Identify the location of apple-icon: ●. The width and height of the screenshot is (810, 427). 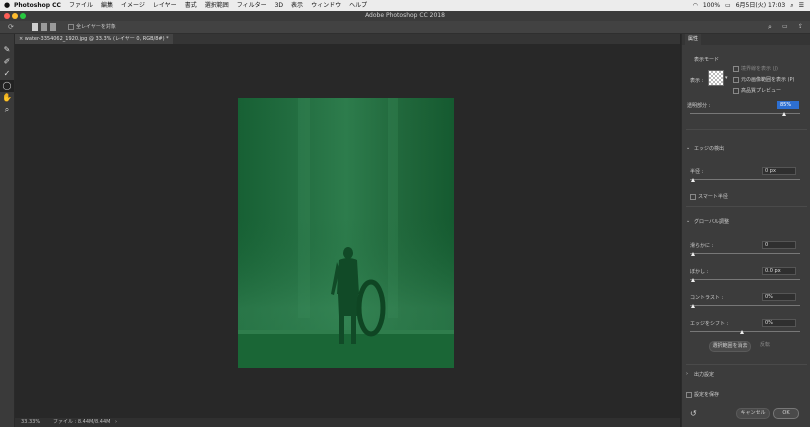
(7, 5).